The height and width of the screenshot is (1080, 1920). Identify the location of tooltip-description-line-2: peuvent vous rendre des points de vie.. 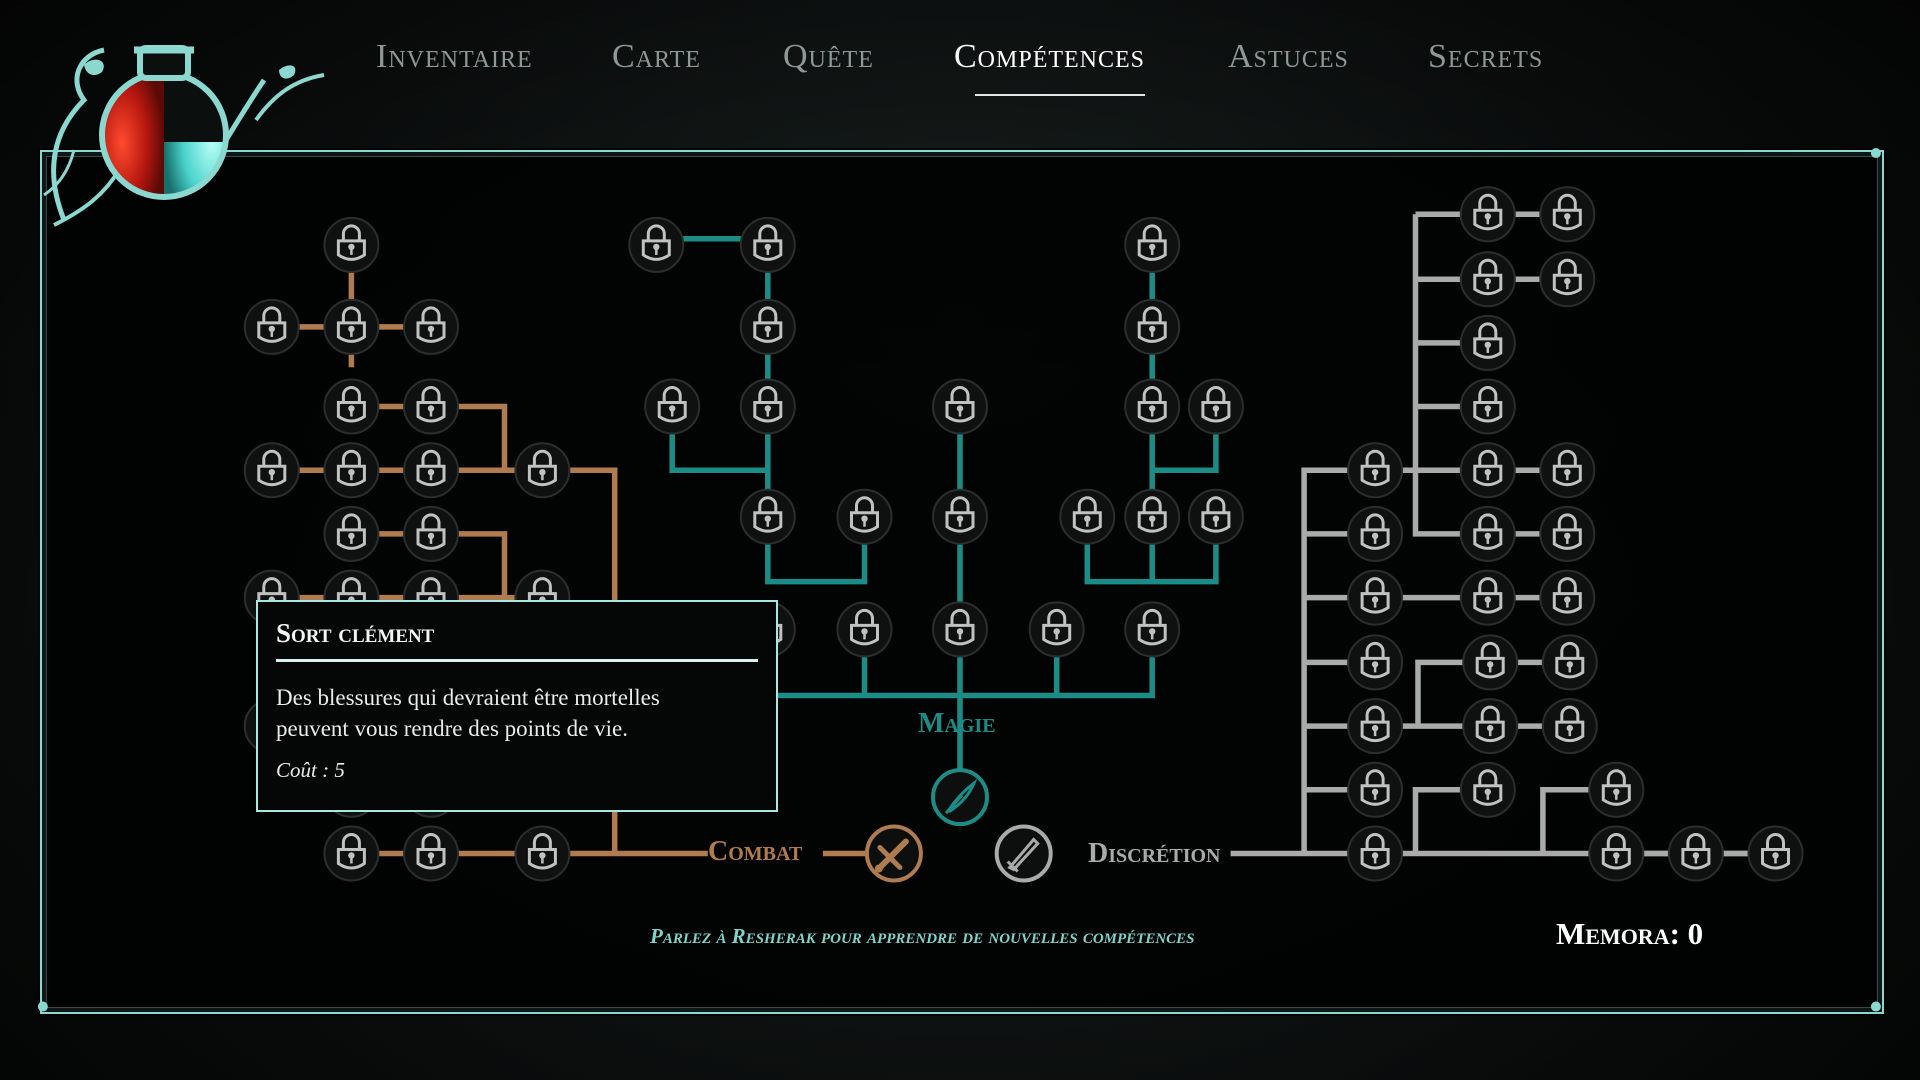
(452, 728).